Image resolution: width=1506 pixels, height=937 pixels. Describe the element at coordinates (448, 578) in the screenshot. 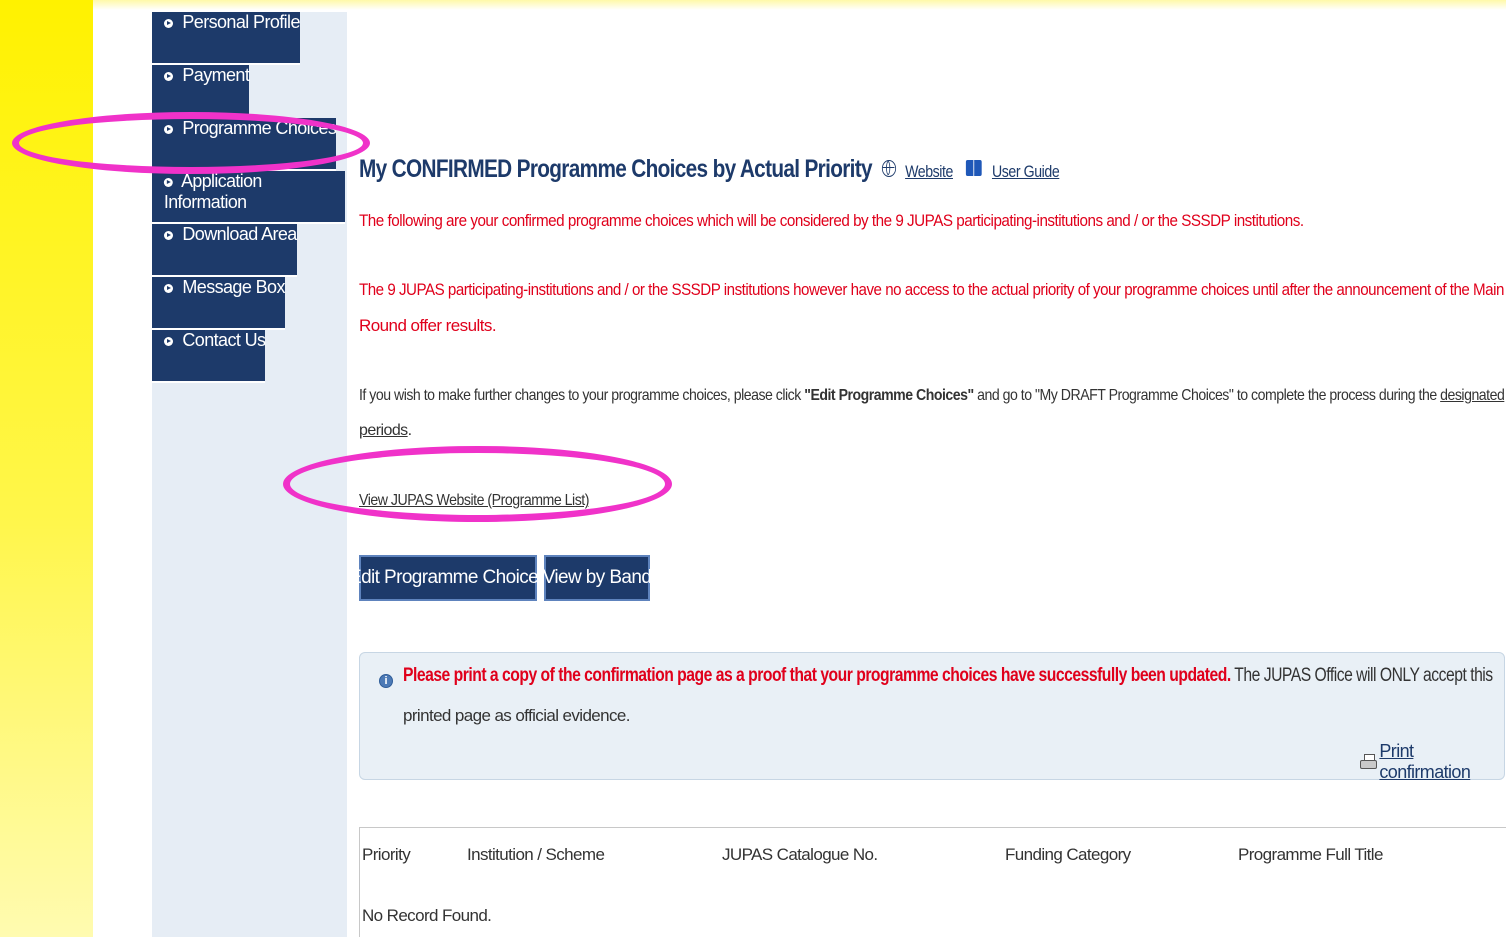

I see `edit-programme-choices-button: Edit Programme Choices` at that location.